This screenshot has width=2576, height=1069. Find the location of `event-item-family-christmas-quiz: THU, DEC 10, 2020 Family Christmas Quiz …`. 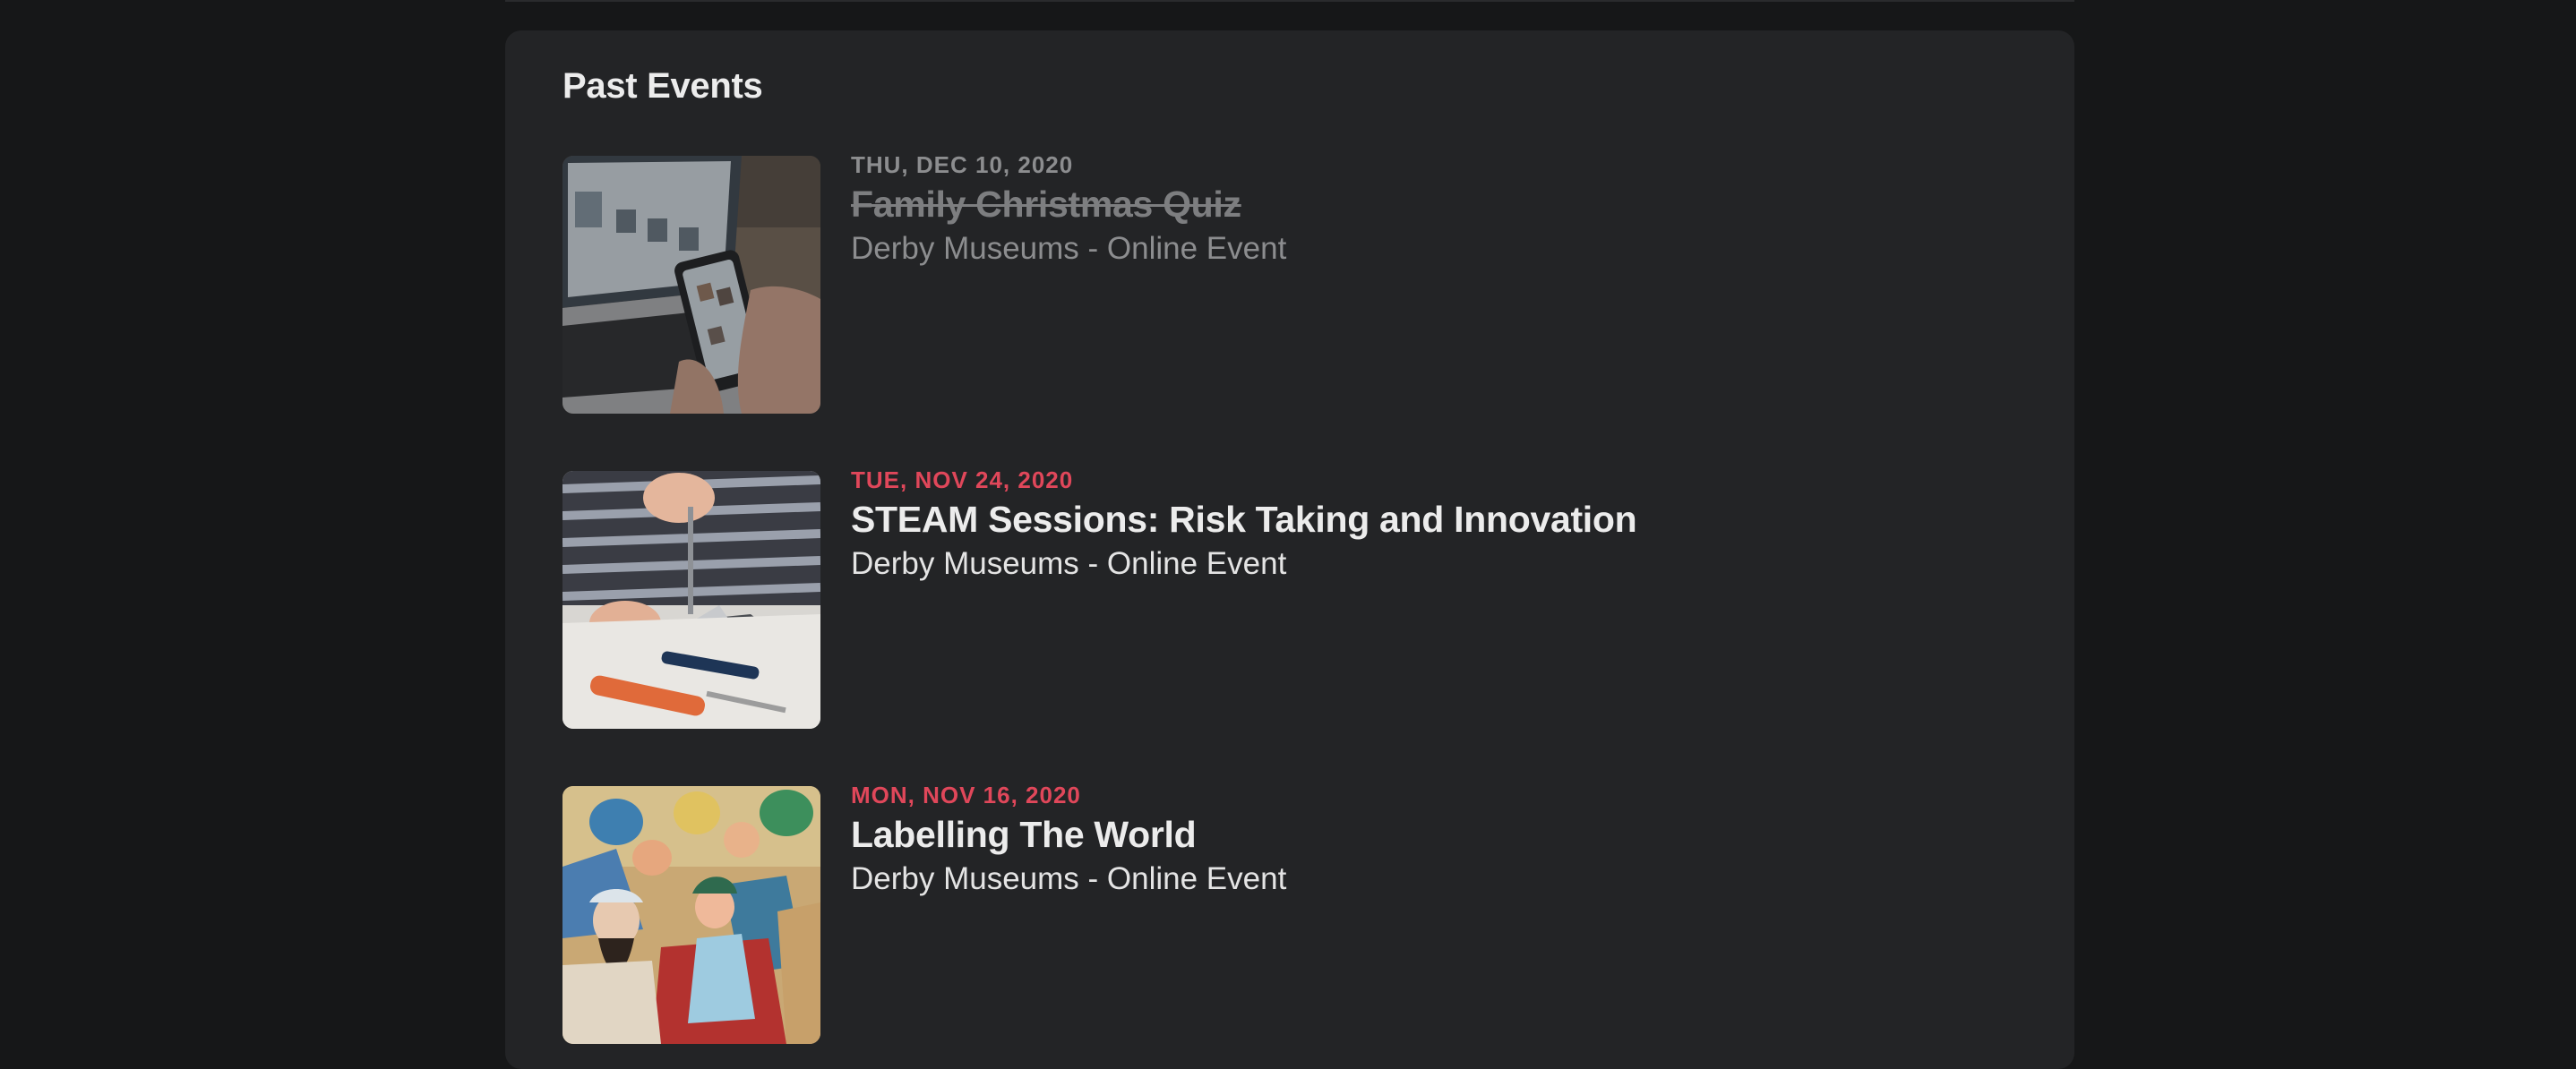

event-item-family-christmas-quiz: THU, DEC 10, 2020 Family Christmas Quiz … is located at coordinates (1279, 282).